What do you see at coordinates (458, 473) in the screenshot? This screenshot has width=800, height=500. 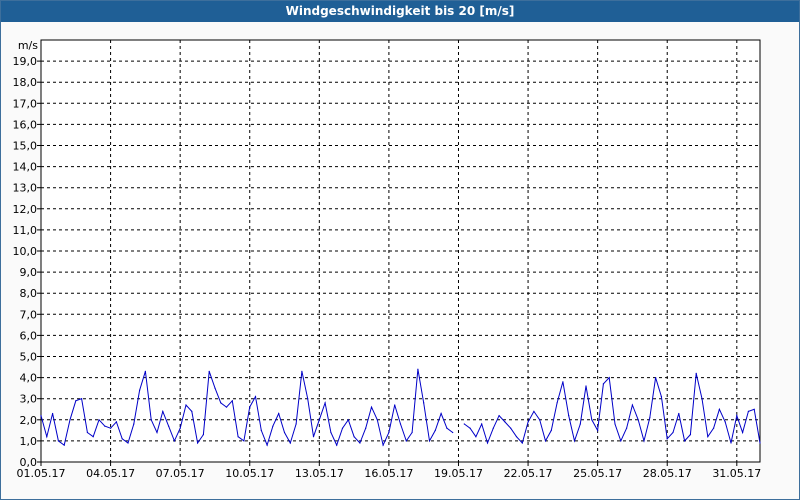 I see `x-tick-label: 19.05.17` at bounding box center [458, 473].